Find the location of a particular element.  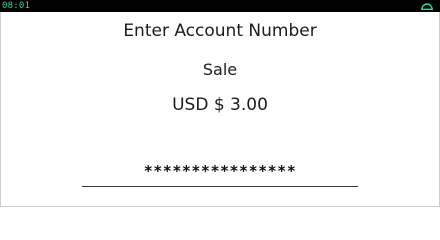

account-number-value: **************** is located at coordinates (220, 171).